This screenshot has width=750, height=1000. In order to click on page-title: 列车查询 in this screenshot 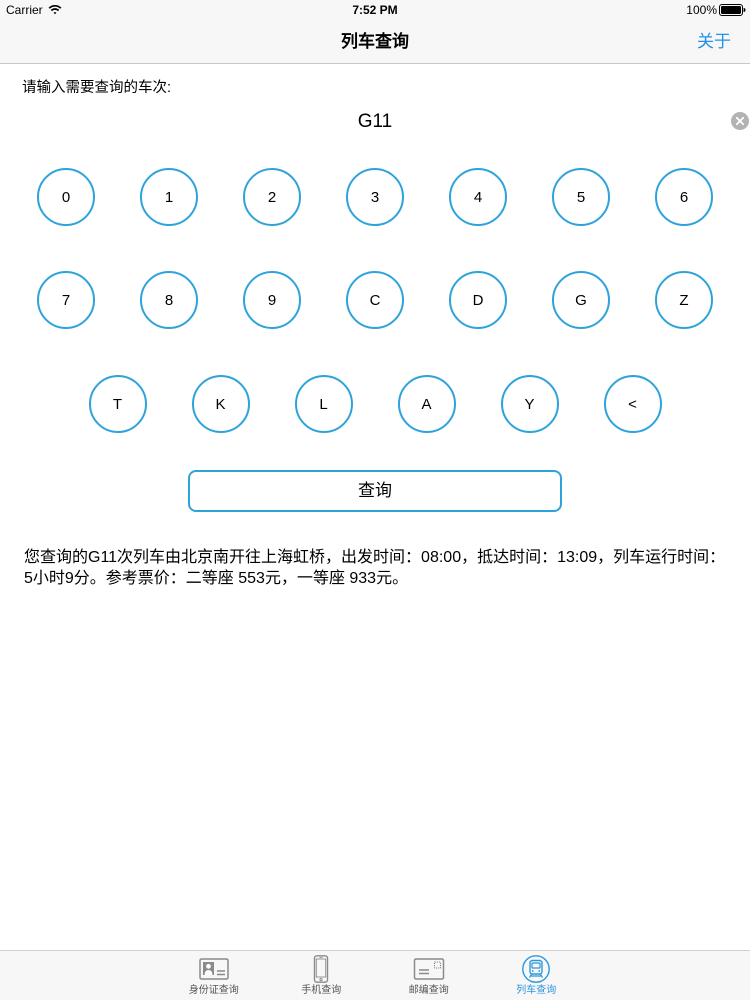, I will do `click(375, 41)`.